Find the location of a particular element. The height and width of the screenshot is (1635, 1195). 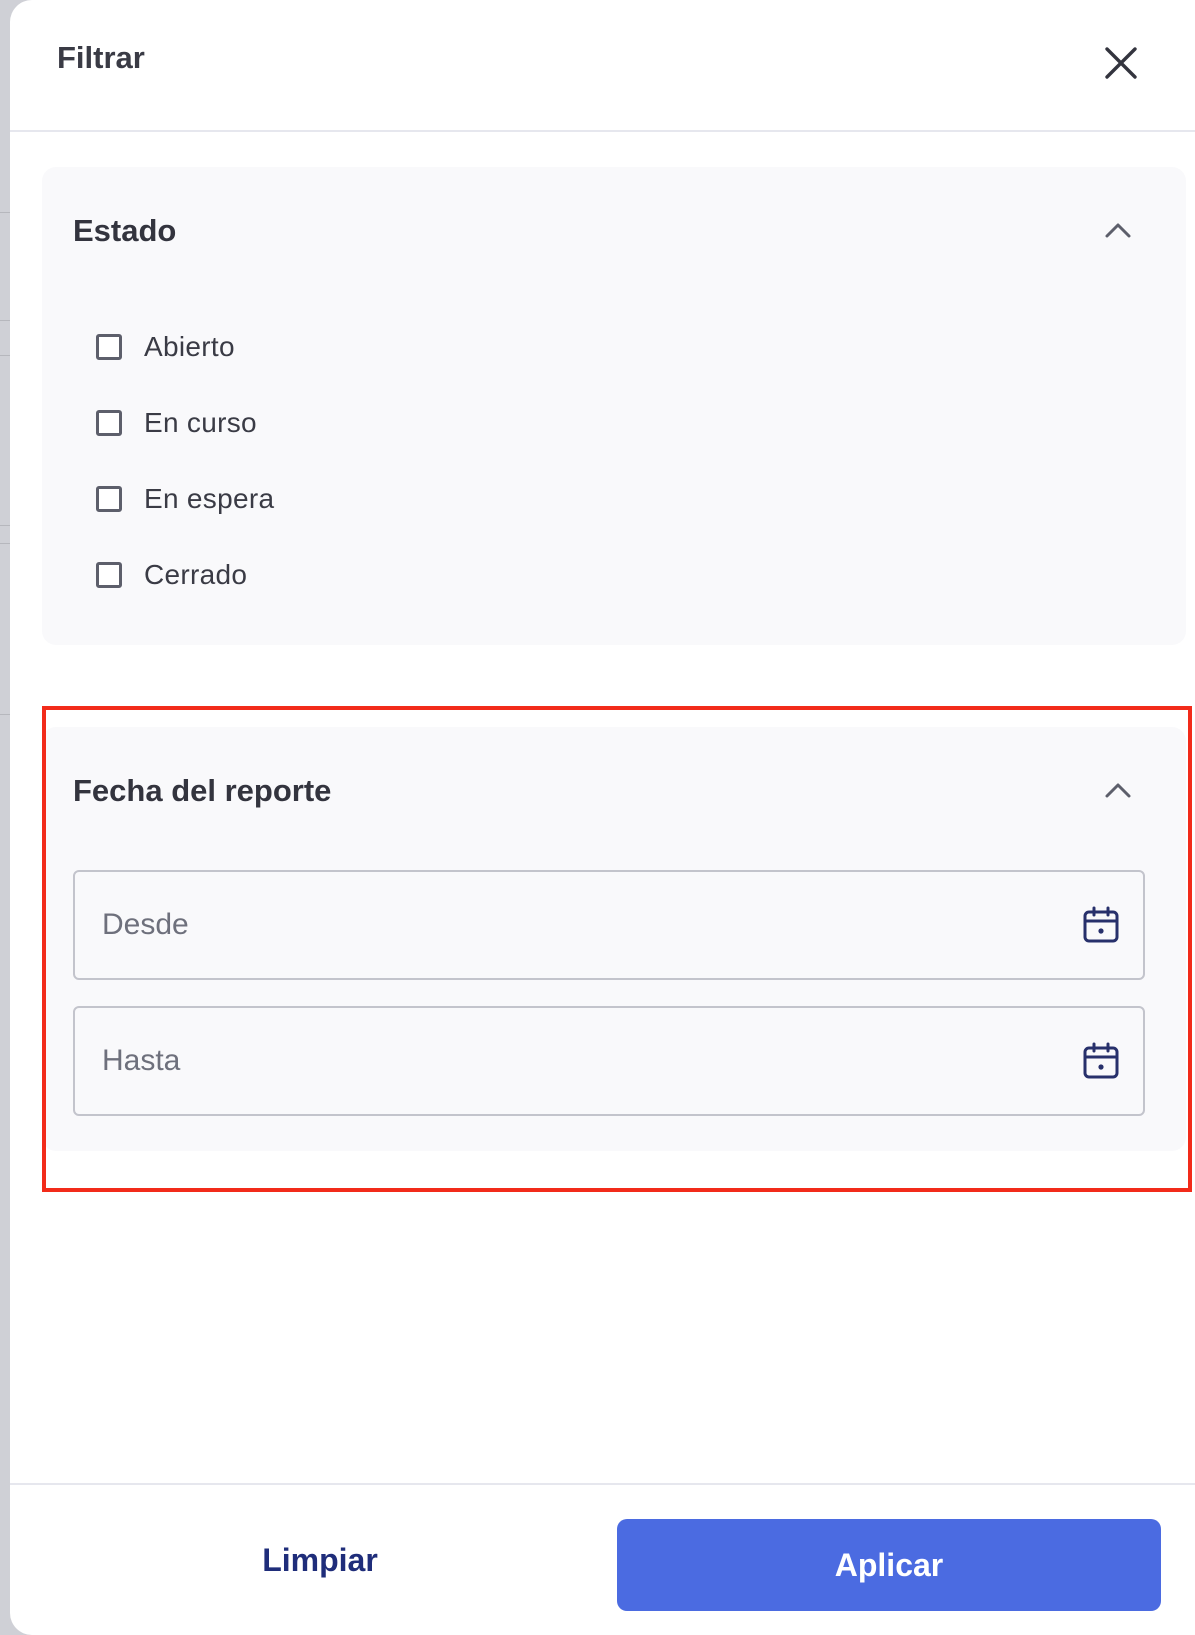

fecha-collapse-button is located at coordinates (1118, 790).